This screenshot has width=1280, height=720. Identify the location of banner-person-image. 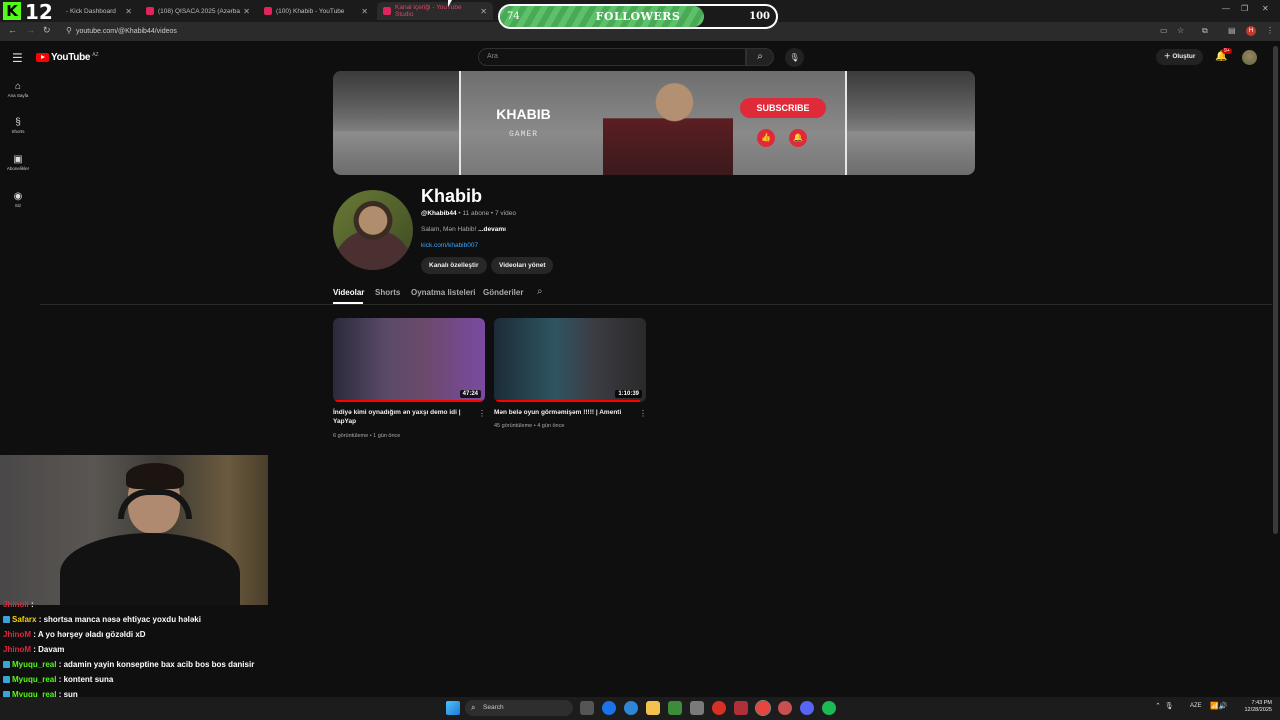
(668, 123).